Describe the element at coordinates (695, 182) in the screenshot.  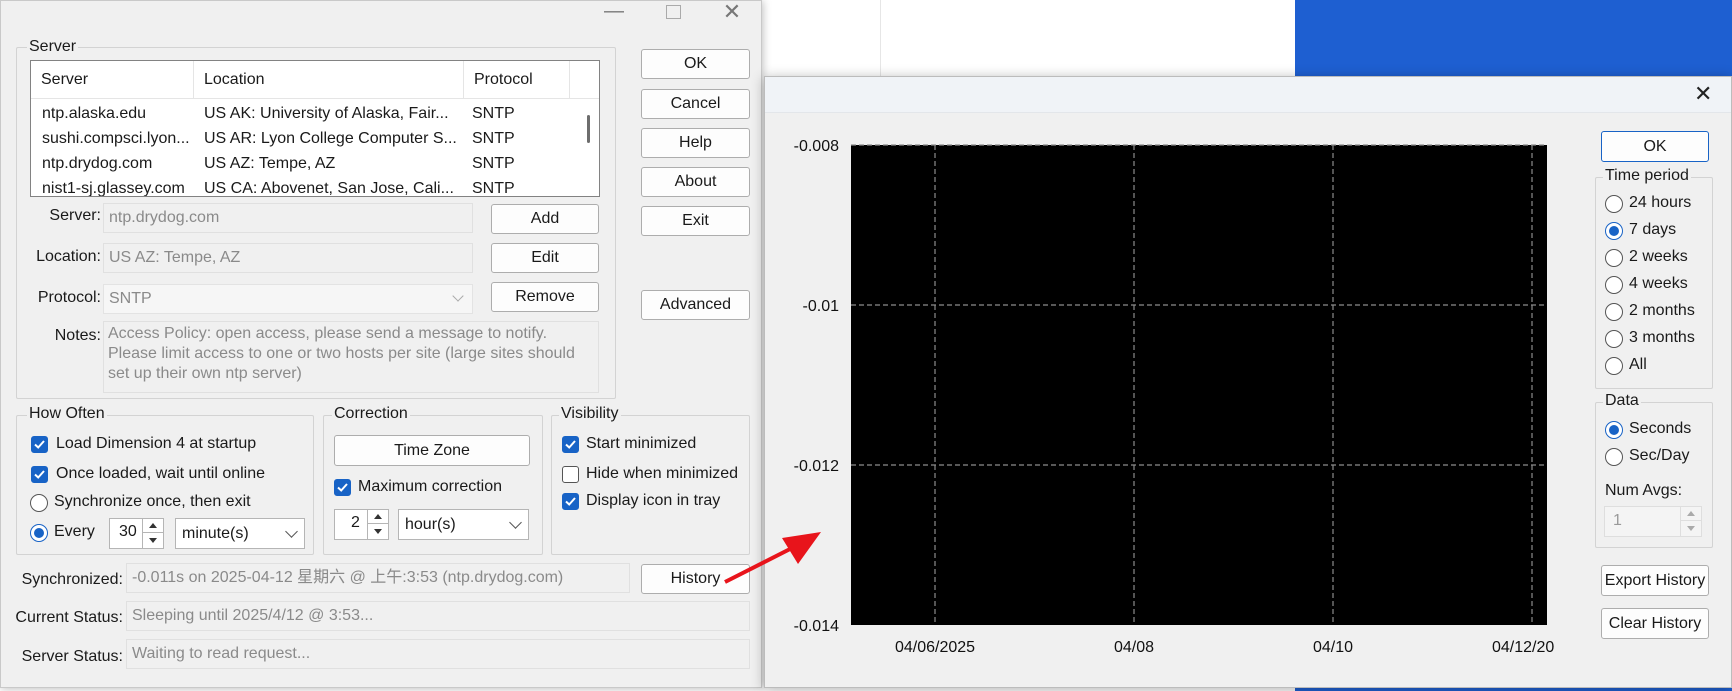
I see `about-button: About` at that location.